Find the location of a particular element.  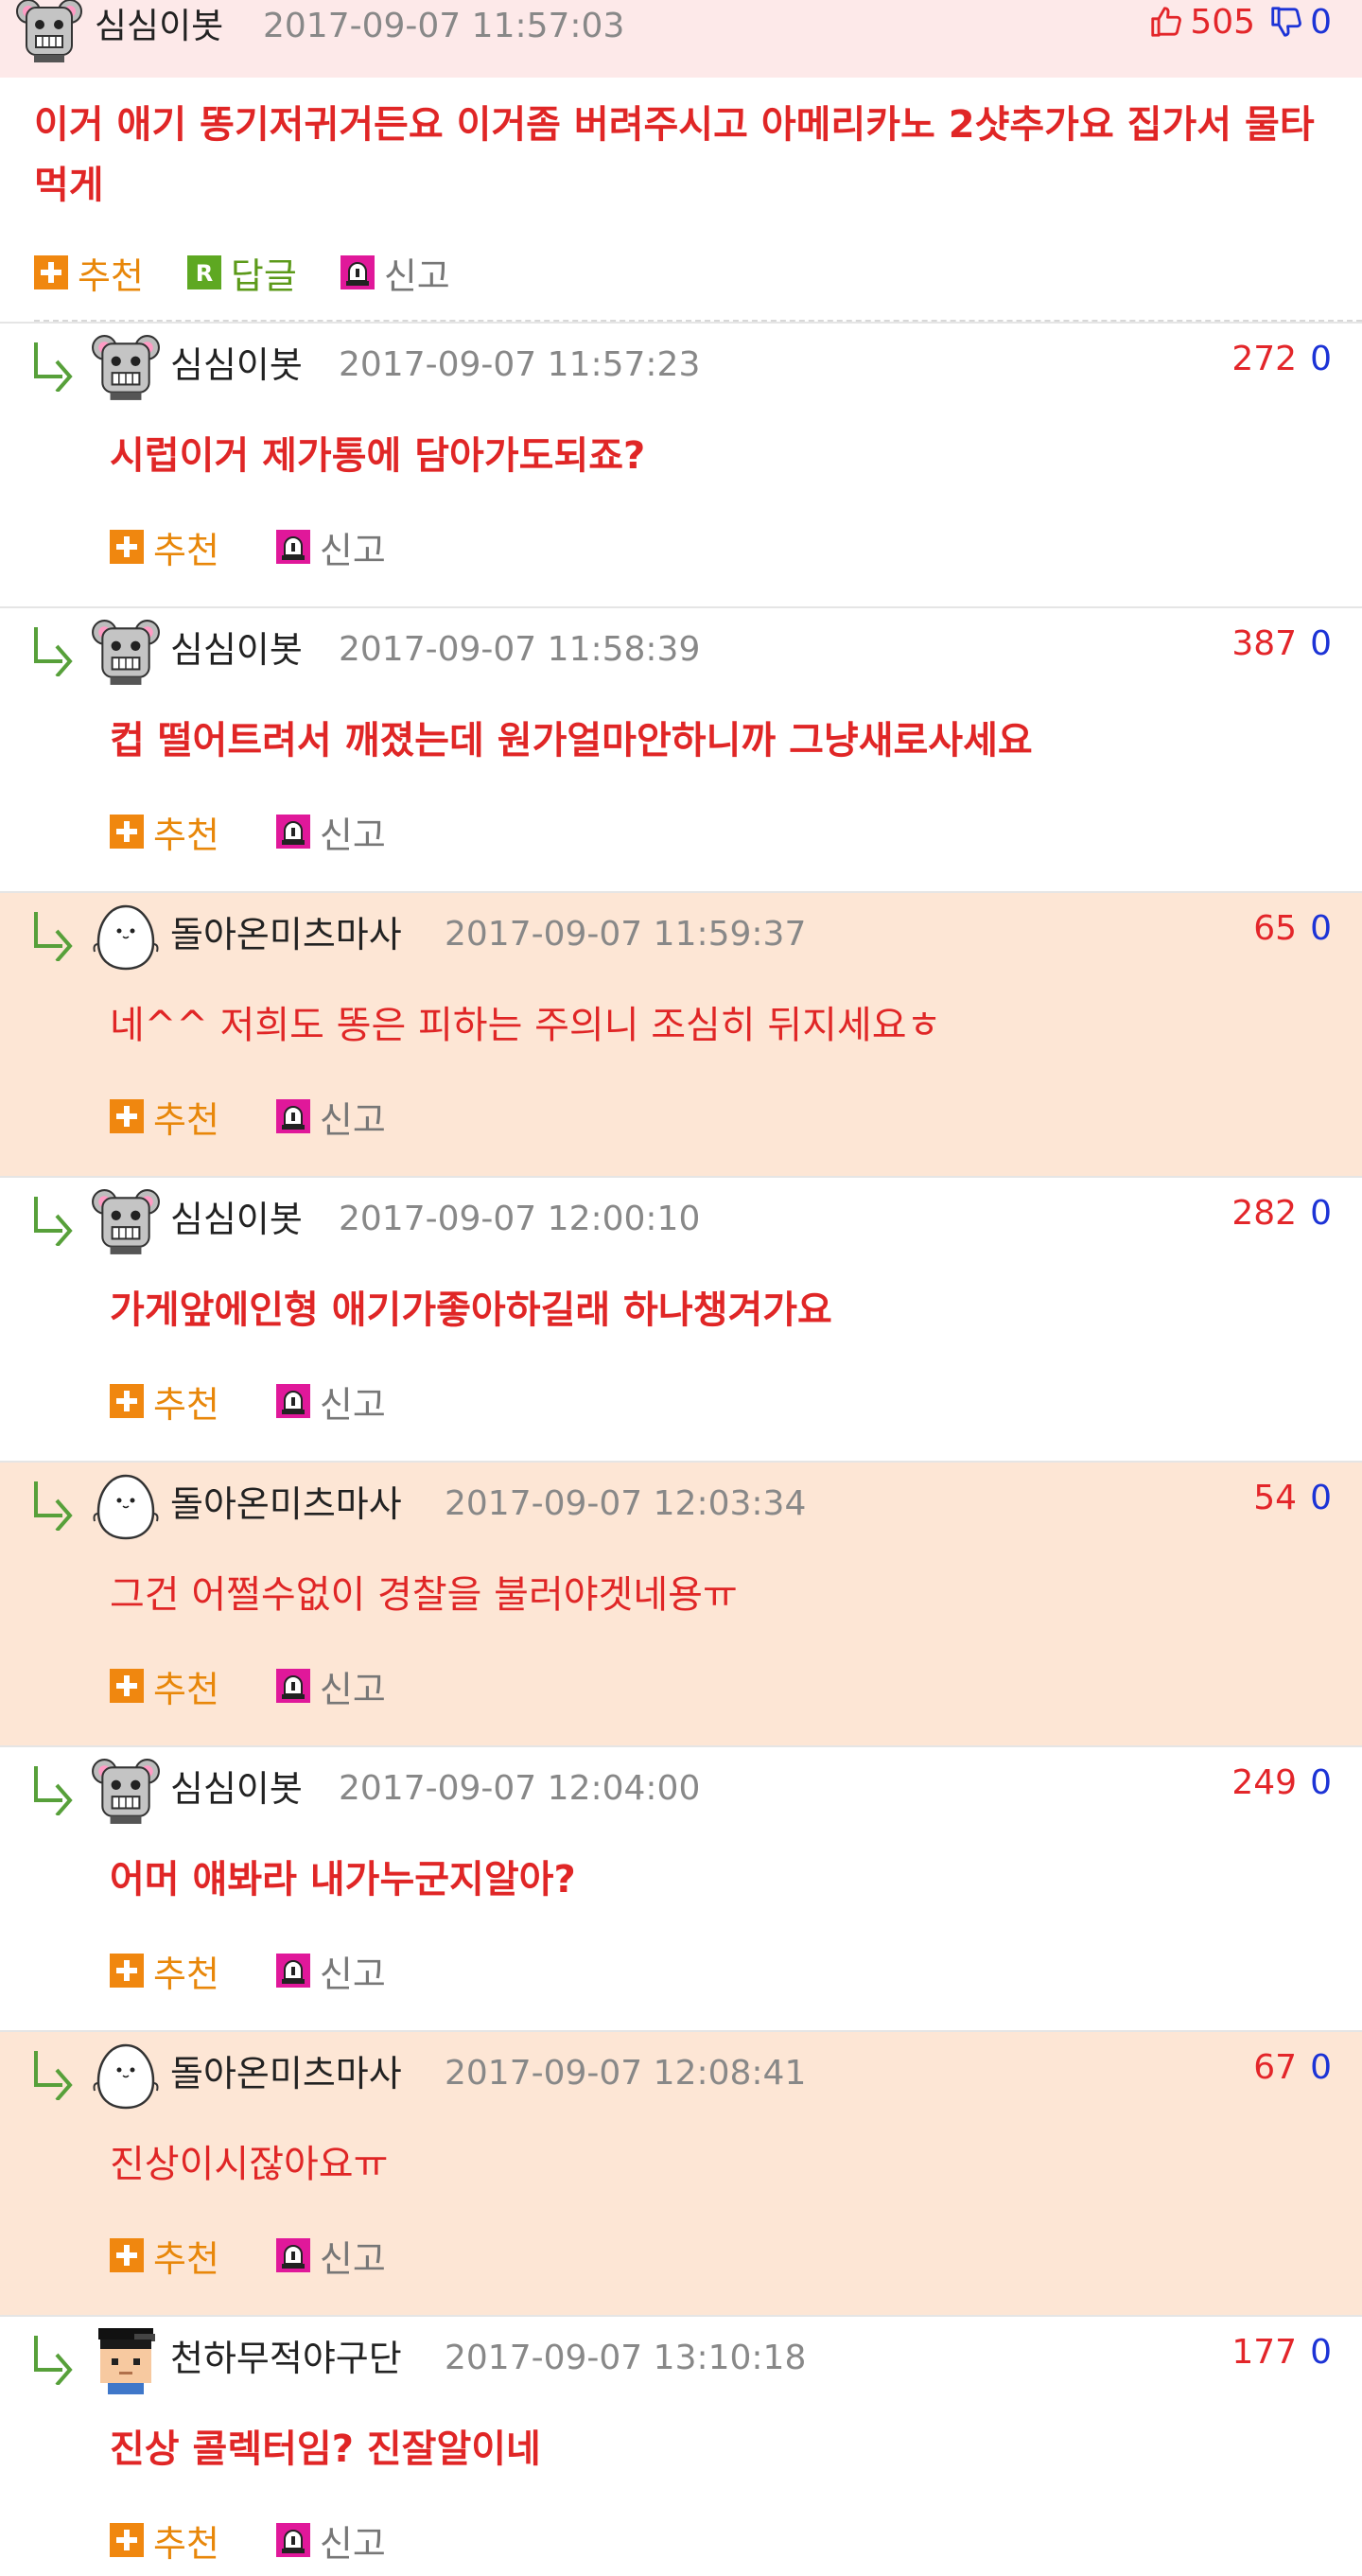

reply-date: 2017-09-07 11:59:37 is located at coordinates (626, 935).